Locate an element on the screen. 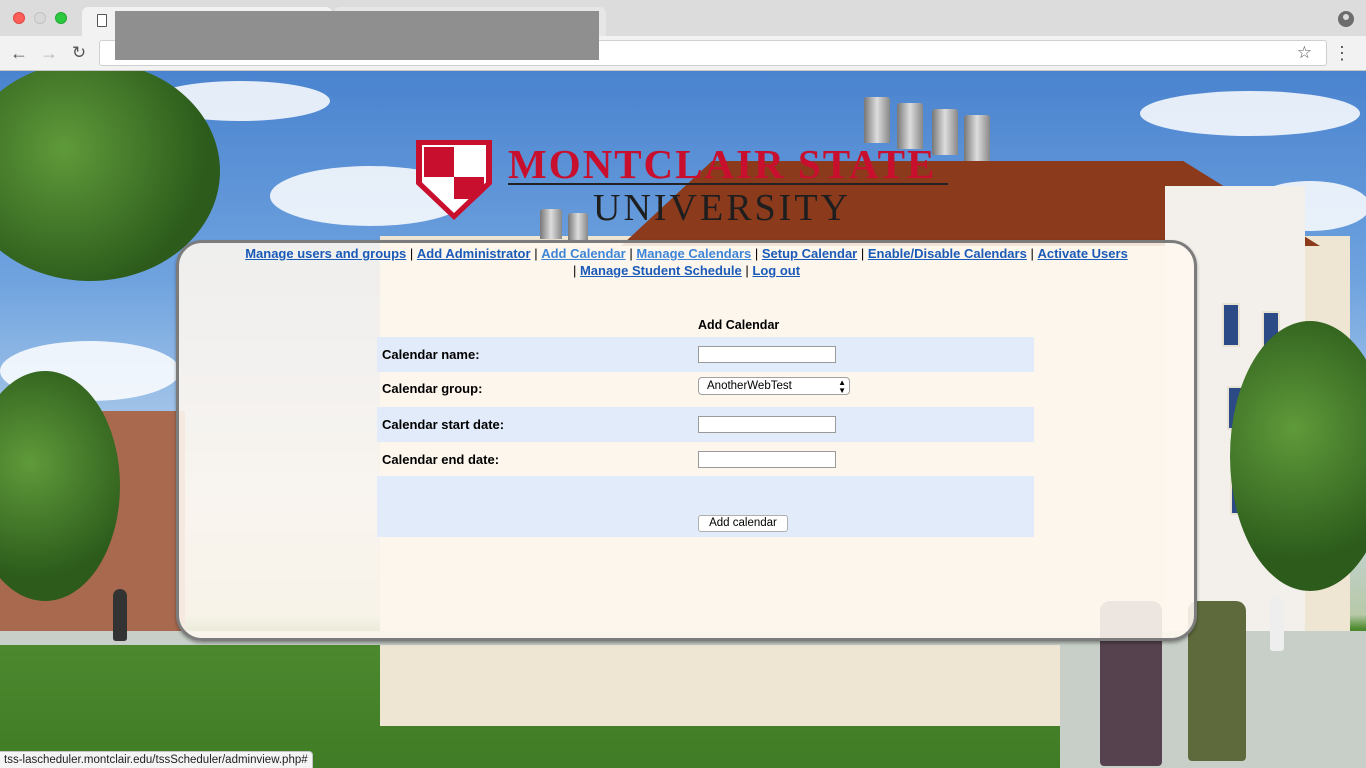  bookmark-star-icon: ☆ is located at coordinates (1304, 53).